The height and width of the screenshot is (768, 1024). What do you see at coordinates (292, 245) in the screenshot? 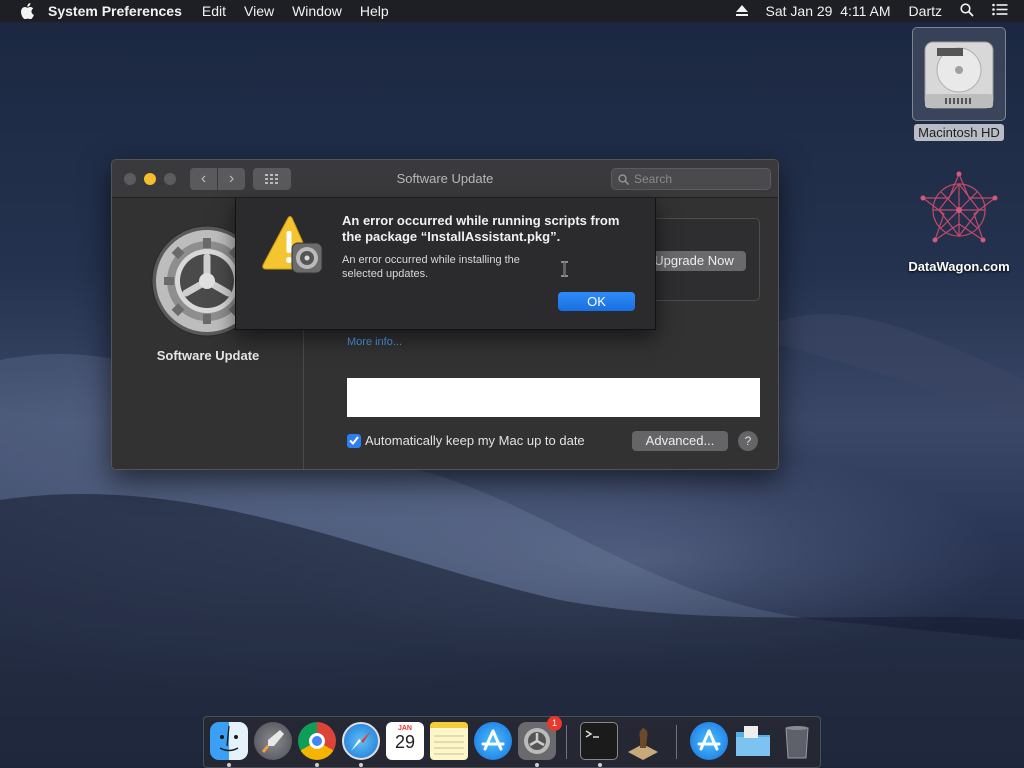
I see `warning-icon` at bounding box center [292, 245].